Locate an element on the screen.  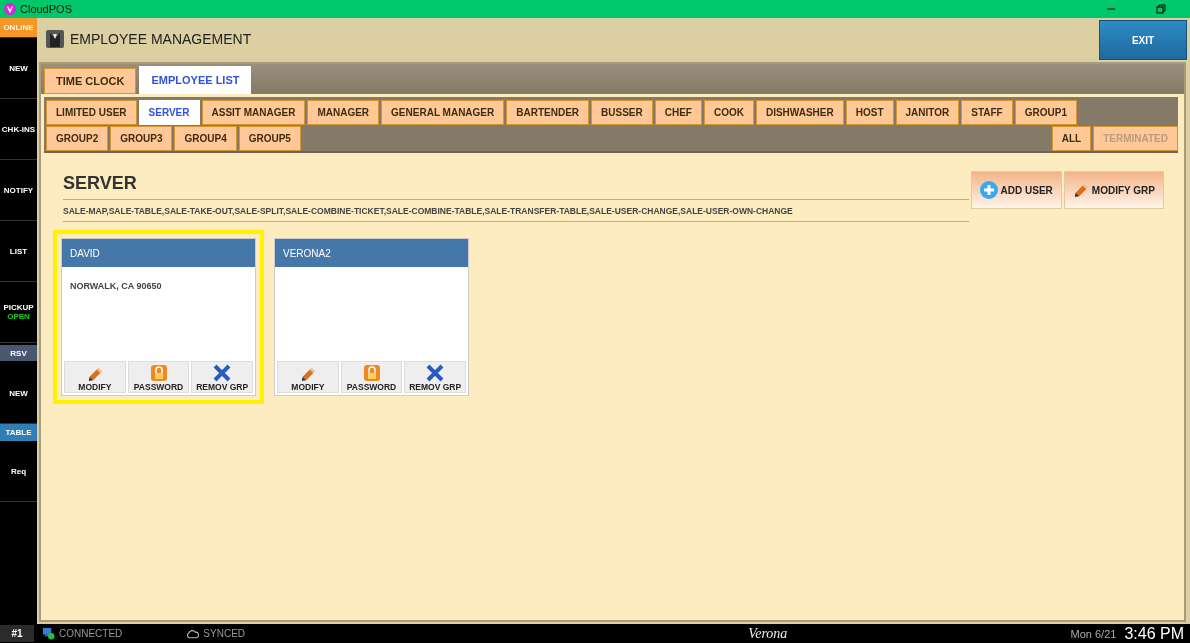
sync-status: SYNCED is located at coordinates (224, 633).